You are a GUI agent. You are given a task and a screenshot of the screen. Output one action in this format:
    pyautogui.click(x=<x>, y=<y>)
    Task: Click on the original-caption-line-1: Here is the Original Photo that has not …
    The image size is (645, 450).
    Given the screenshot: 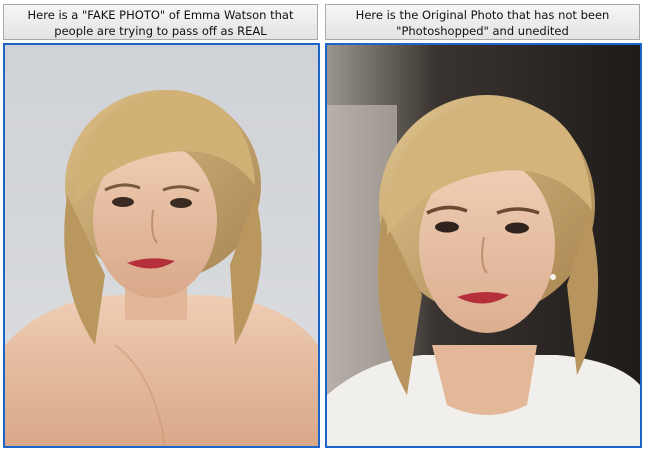 What is the action you would take?
    pyautogui.click(x=482, y=15)
    